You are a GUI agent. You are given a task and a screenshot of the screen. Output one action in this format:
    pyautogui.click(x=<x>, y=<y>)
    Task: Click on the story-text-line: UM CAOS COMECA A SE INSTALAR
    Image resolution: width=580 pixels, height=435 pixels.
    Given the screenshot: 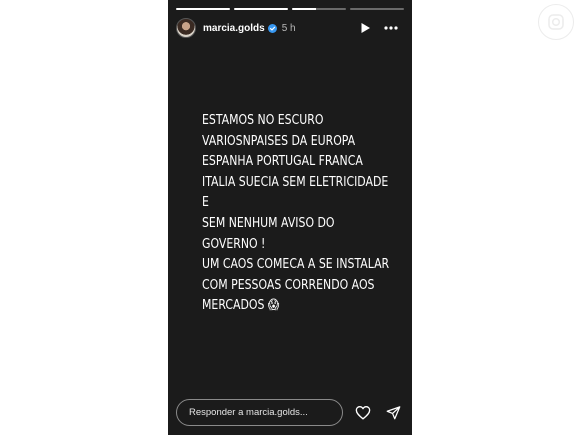 What is the action you would take?
    pyautogui.click(x=296, y=265)
    